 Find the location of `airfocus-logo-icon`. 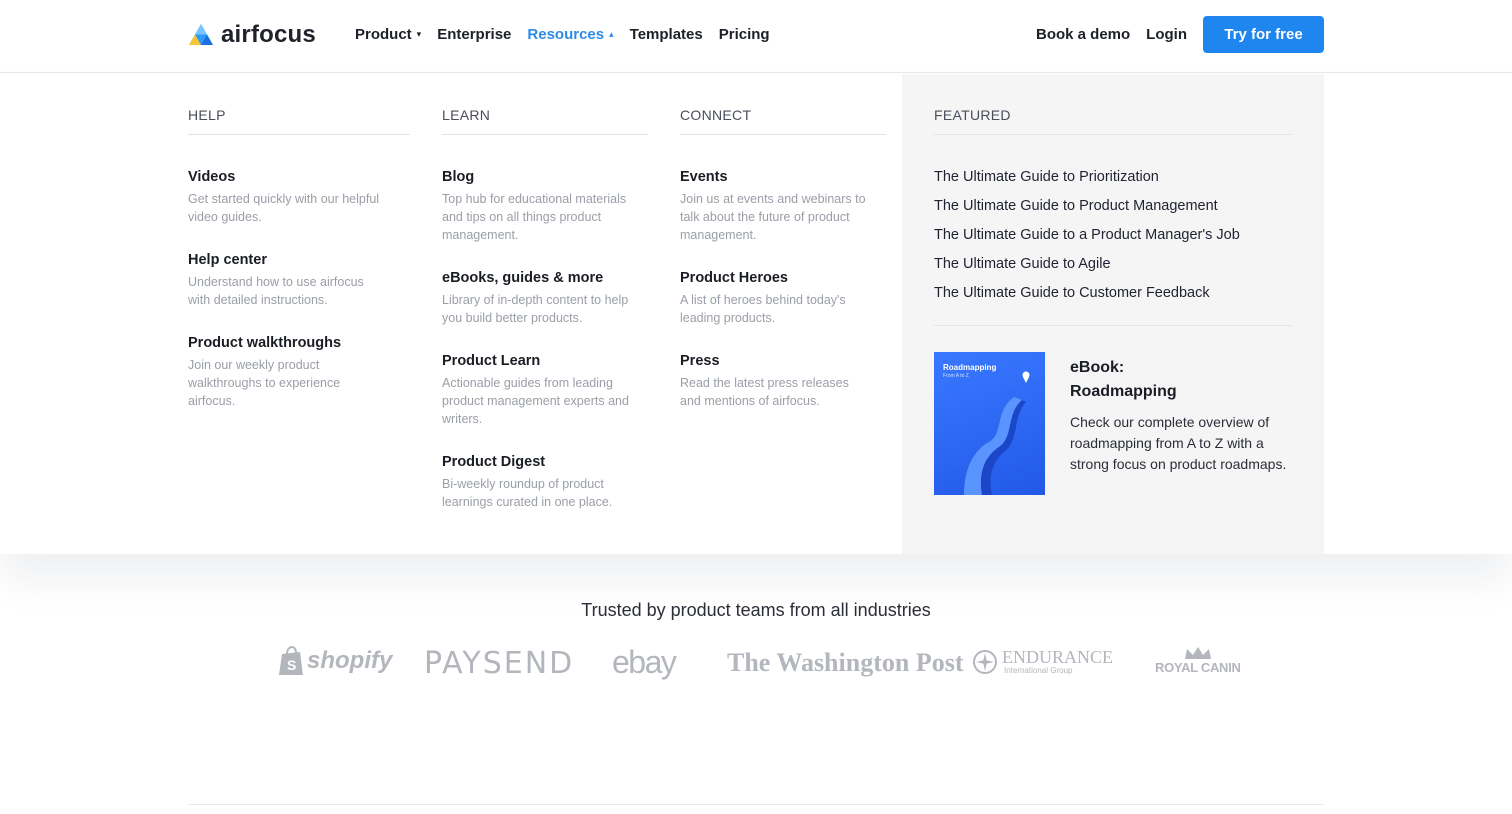

airfocus-logo-icon is located at coordinates (201, 34).